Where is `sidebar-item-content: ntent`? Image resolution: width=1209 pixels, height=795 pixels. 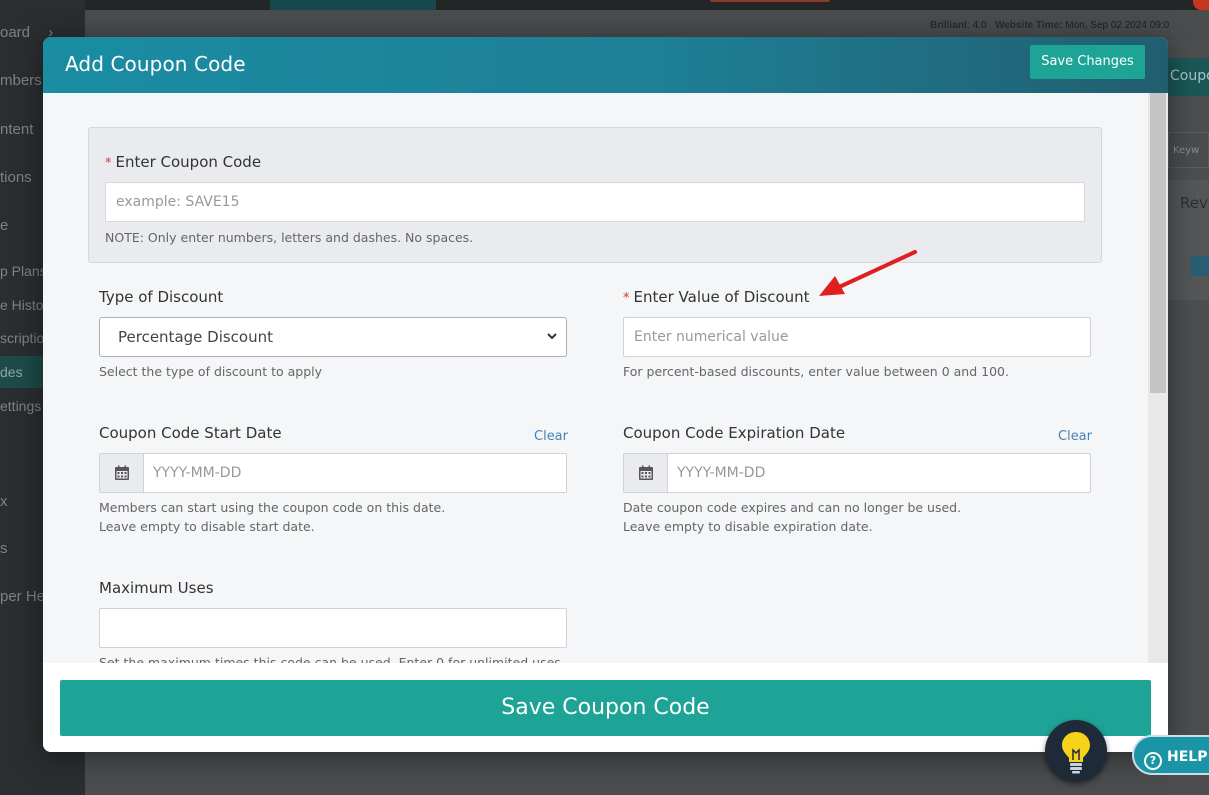 sidebar-item-content: ntent is located at coordinates (16, 129).